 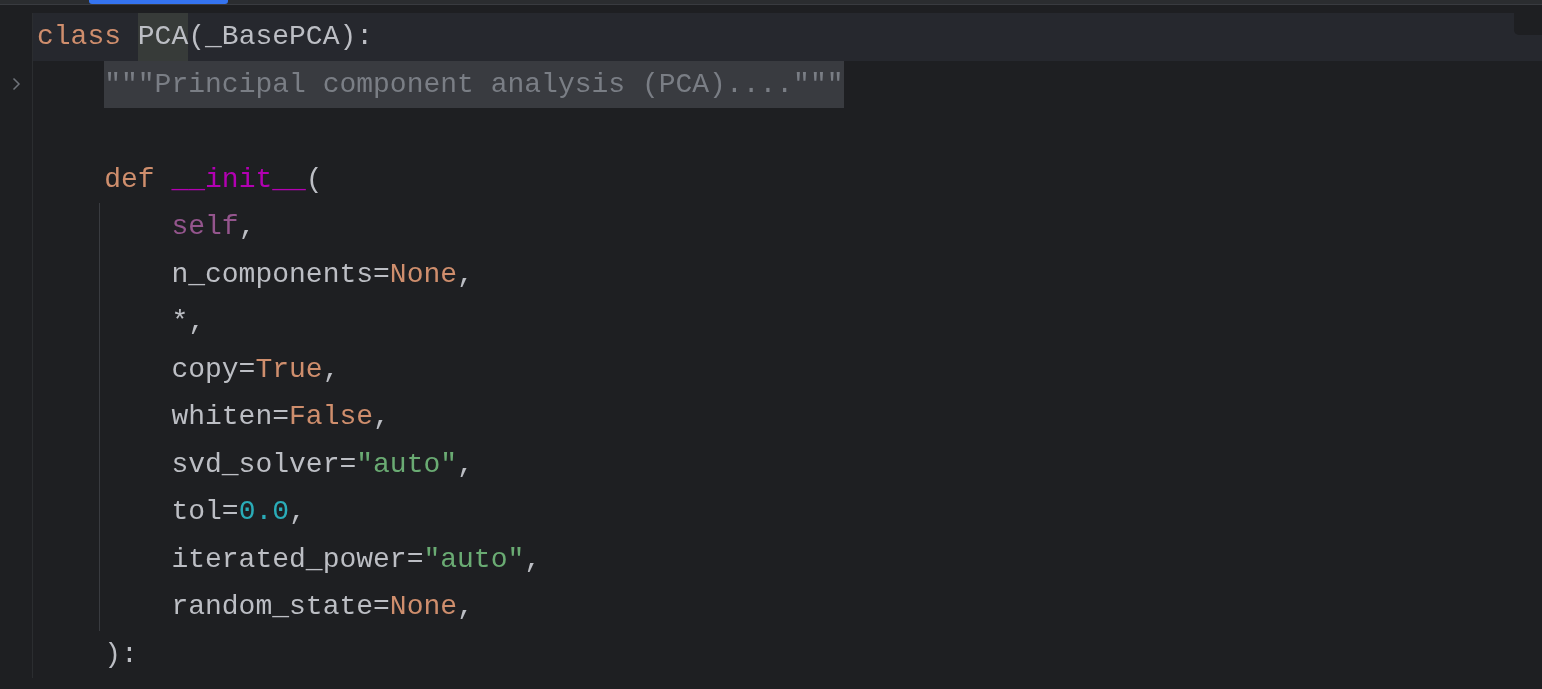 What do you see at coordinates (474, 84) in the screenshot?
I see `folded-docstring: """Principal component analysis (PCA)...."""` at bounding box center [474, 84].